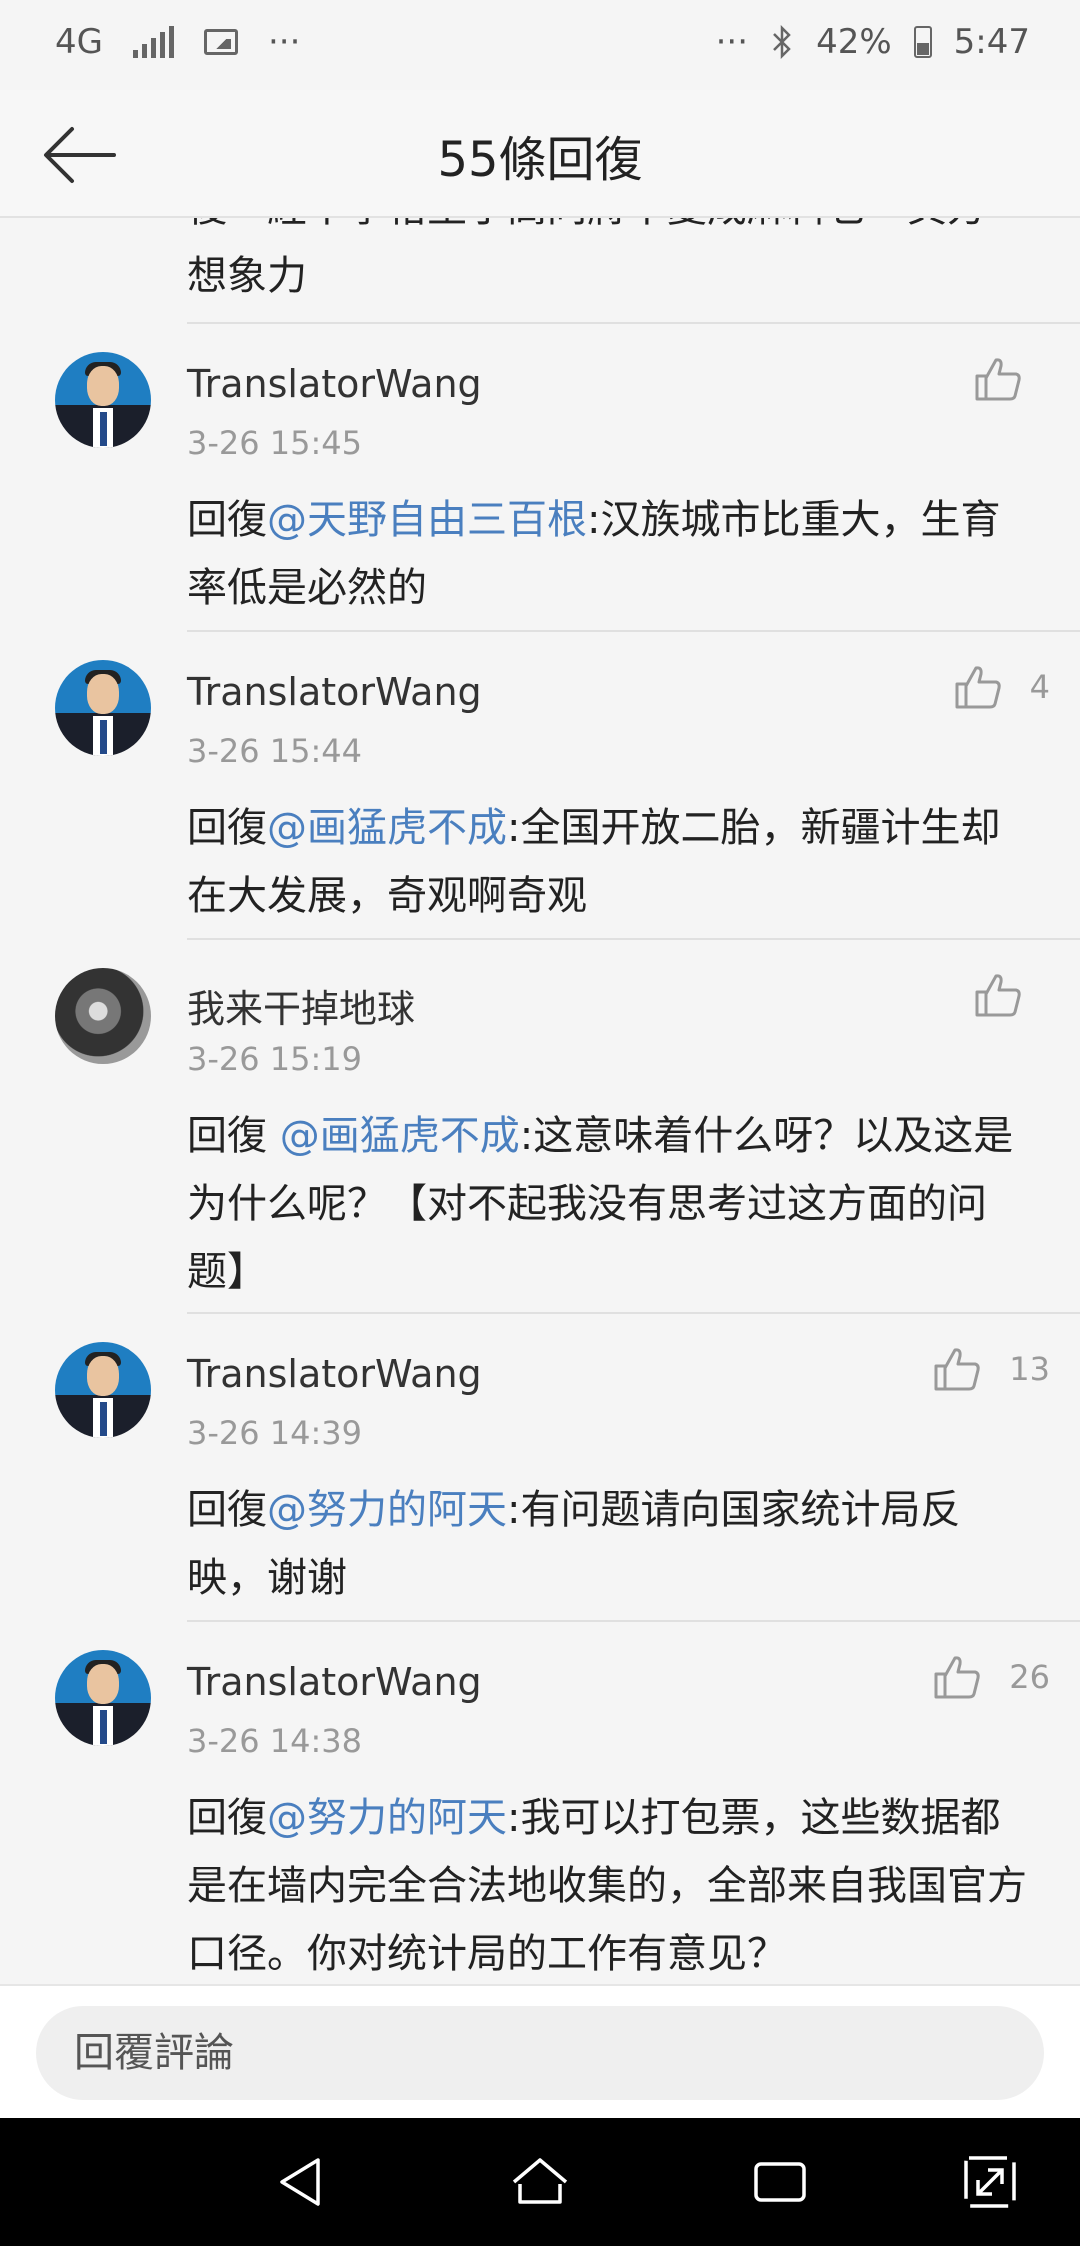 This screenshot has width=1080, height=2246. Describe the element at coordinates (922, 42) in the screenshot. I see `battery-icon` at that location.